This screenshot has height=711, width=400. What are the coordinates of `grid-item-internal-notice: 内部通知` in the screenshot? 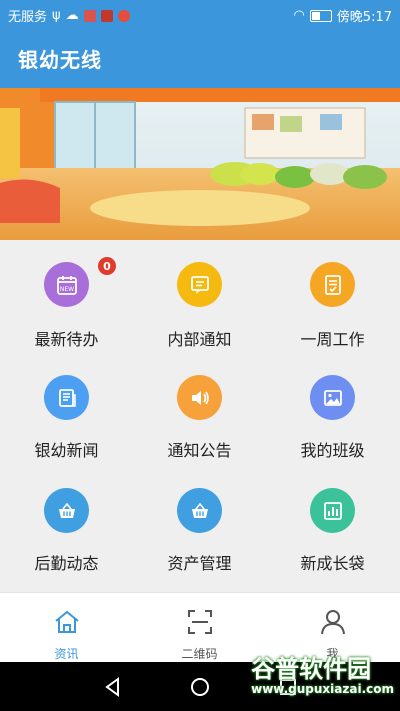 It's located at (199, 296).